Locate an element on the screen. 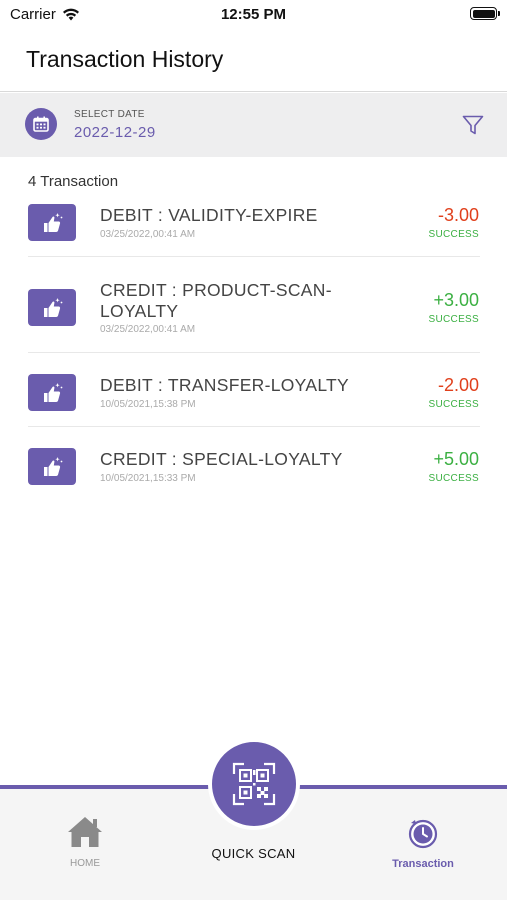 Image resolution: width=507 pixels, height=900 pixels. battery-icon is located at coordinates (485, 13).